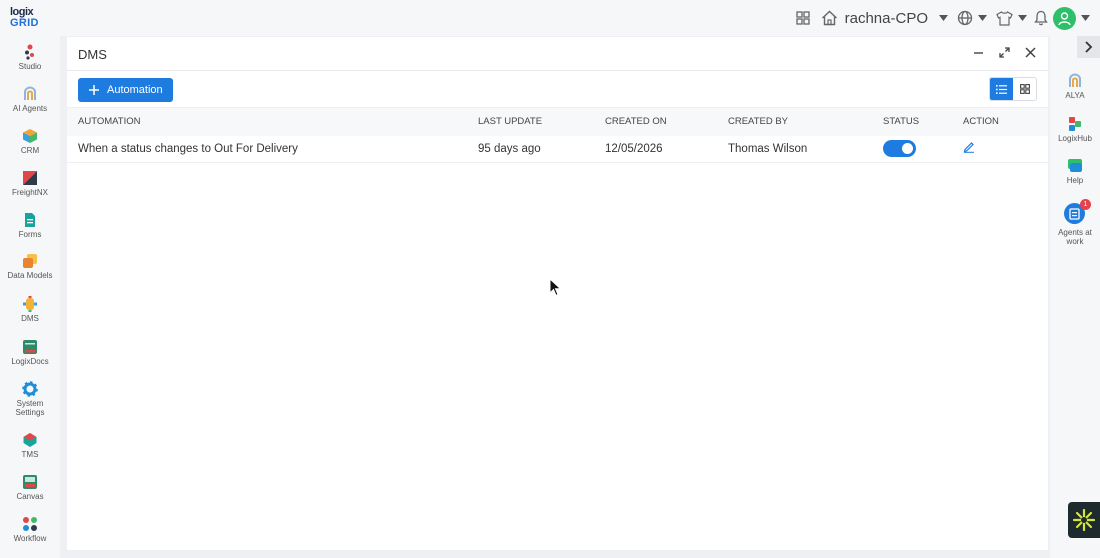  I want to click on sidebar-item-freightnx: FreightNX, so click(30, 183).